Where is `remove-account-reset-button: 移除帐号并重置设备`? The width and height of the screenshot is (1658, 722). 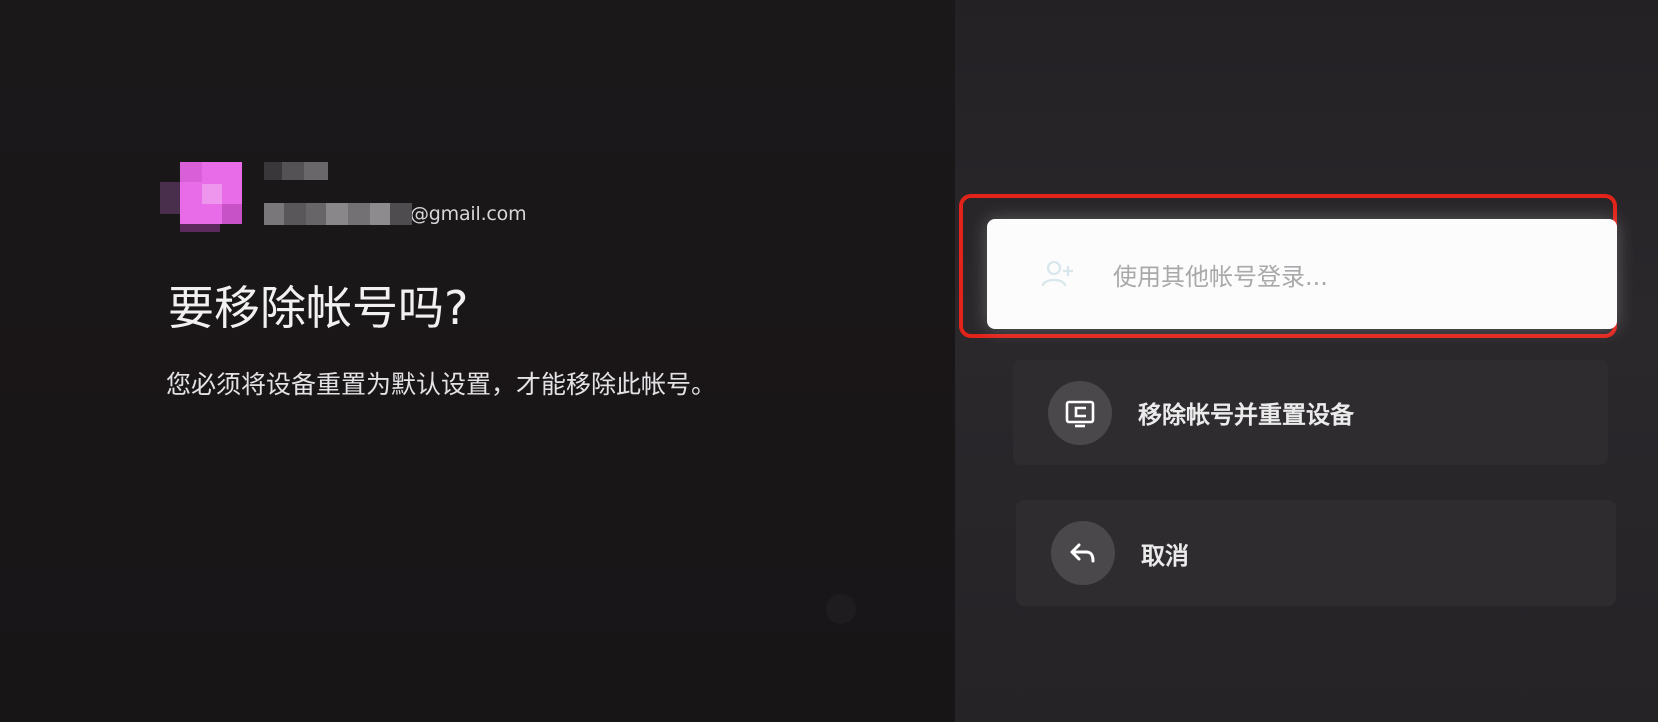
remove-account-reset-button: 移除帐号并重置设备 is located at coordinates (1310, 412).